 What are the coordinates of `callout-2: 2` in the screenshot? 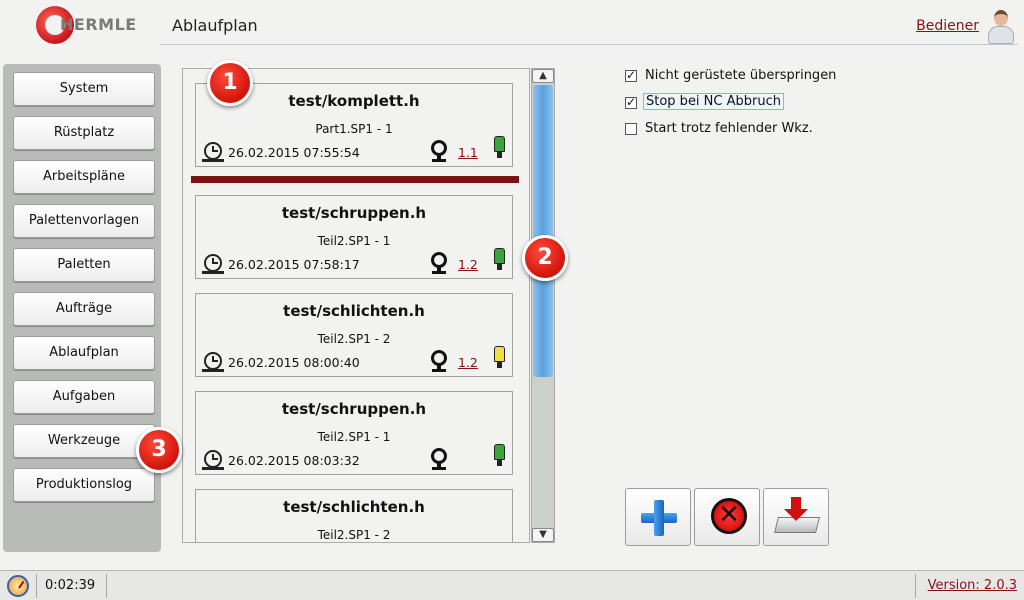 It's located at (545, 258).